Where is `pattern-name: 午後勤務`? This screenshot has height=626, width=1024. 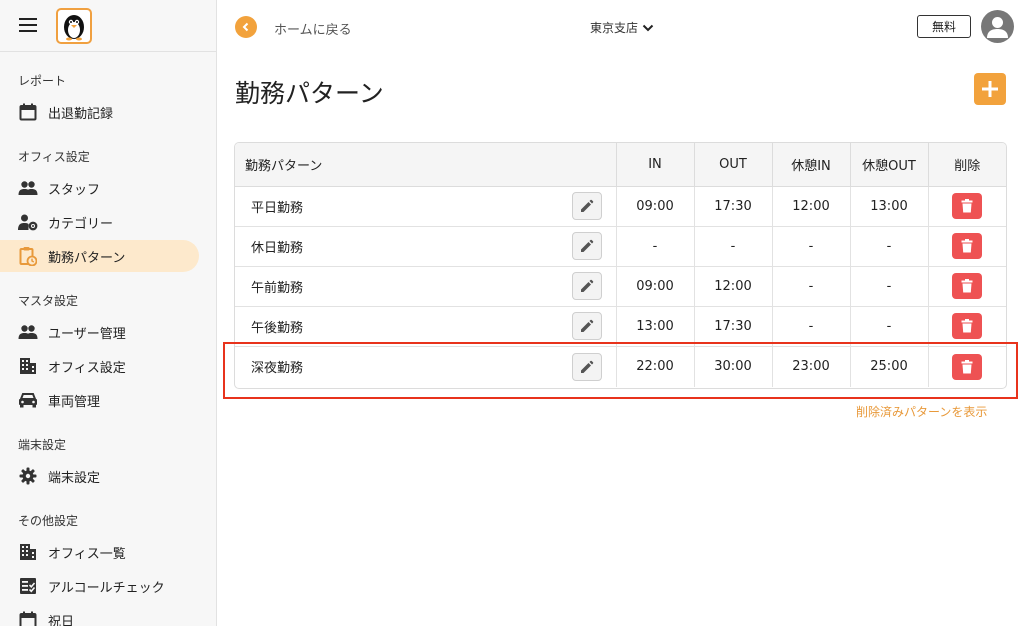 pattern-name: 午後勤務 is located at coordinates (277, 328).